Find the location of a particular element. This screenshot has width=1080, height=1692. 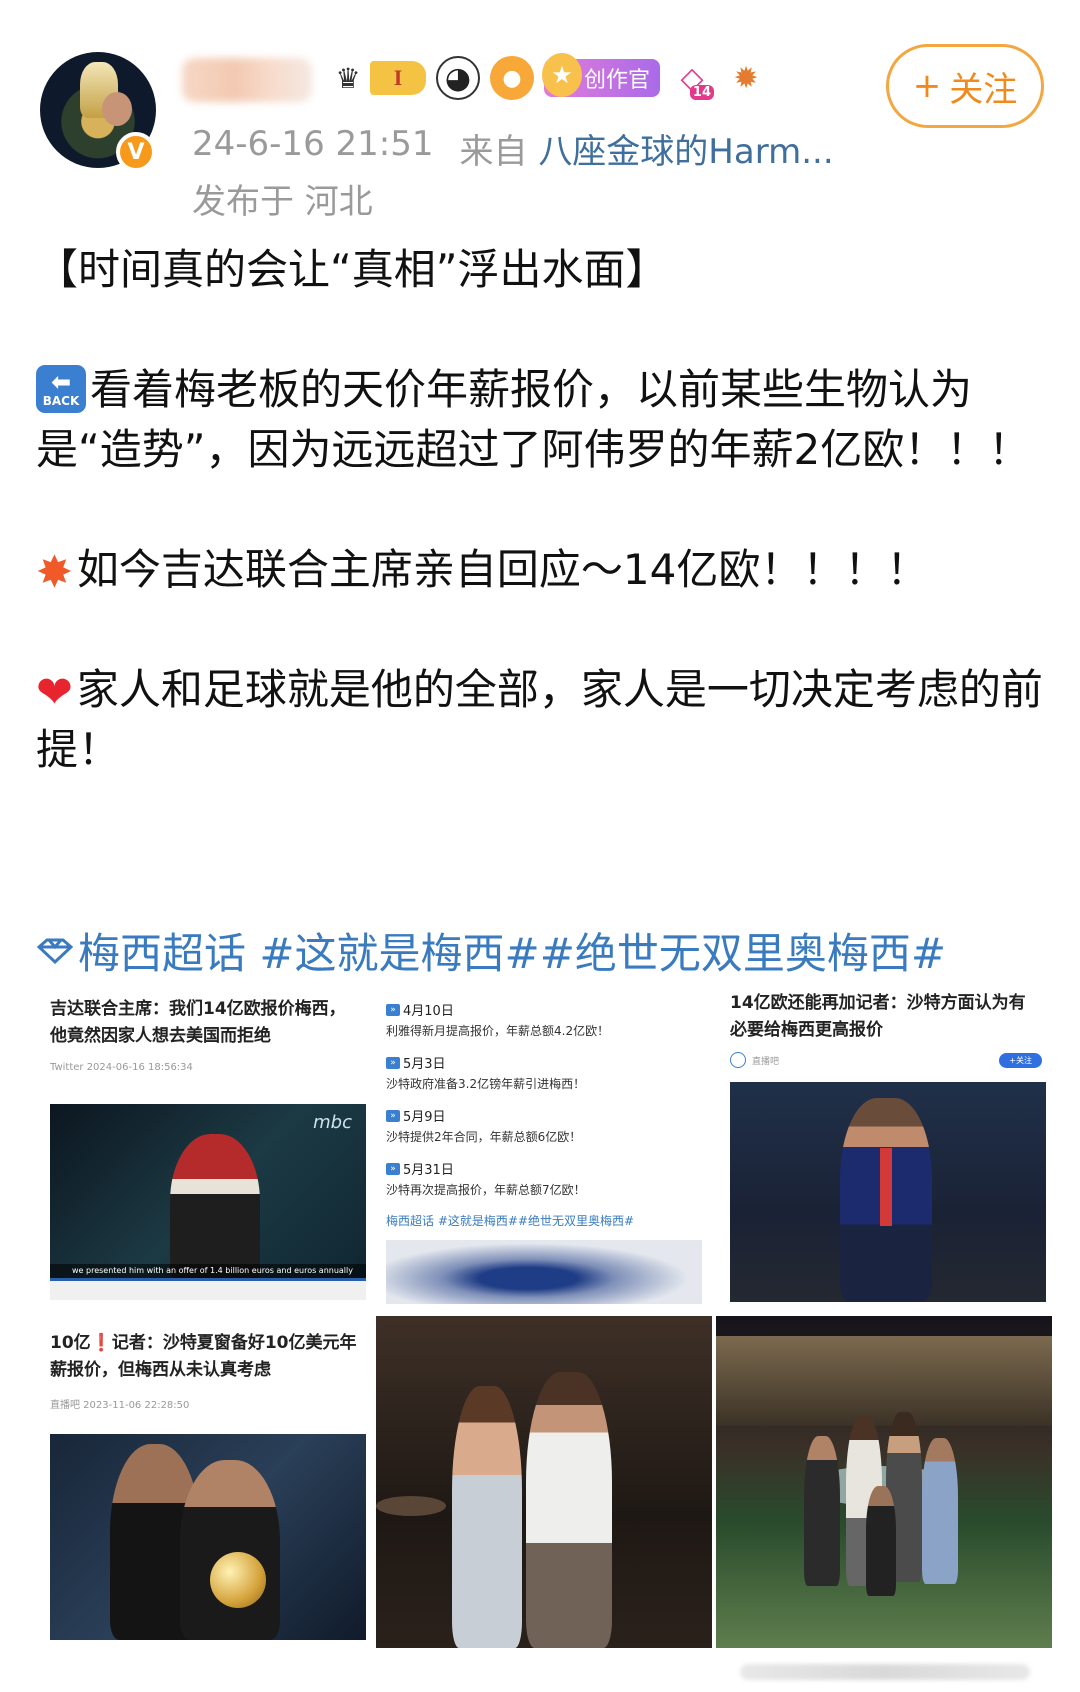

news-headline: 10亿❗记者：沙特夏窗备好10亿美元年薪报价，但梅西从未认真考虑 is located at coordinates (203, 1356).